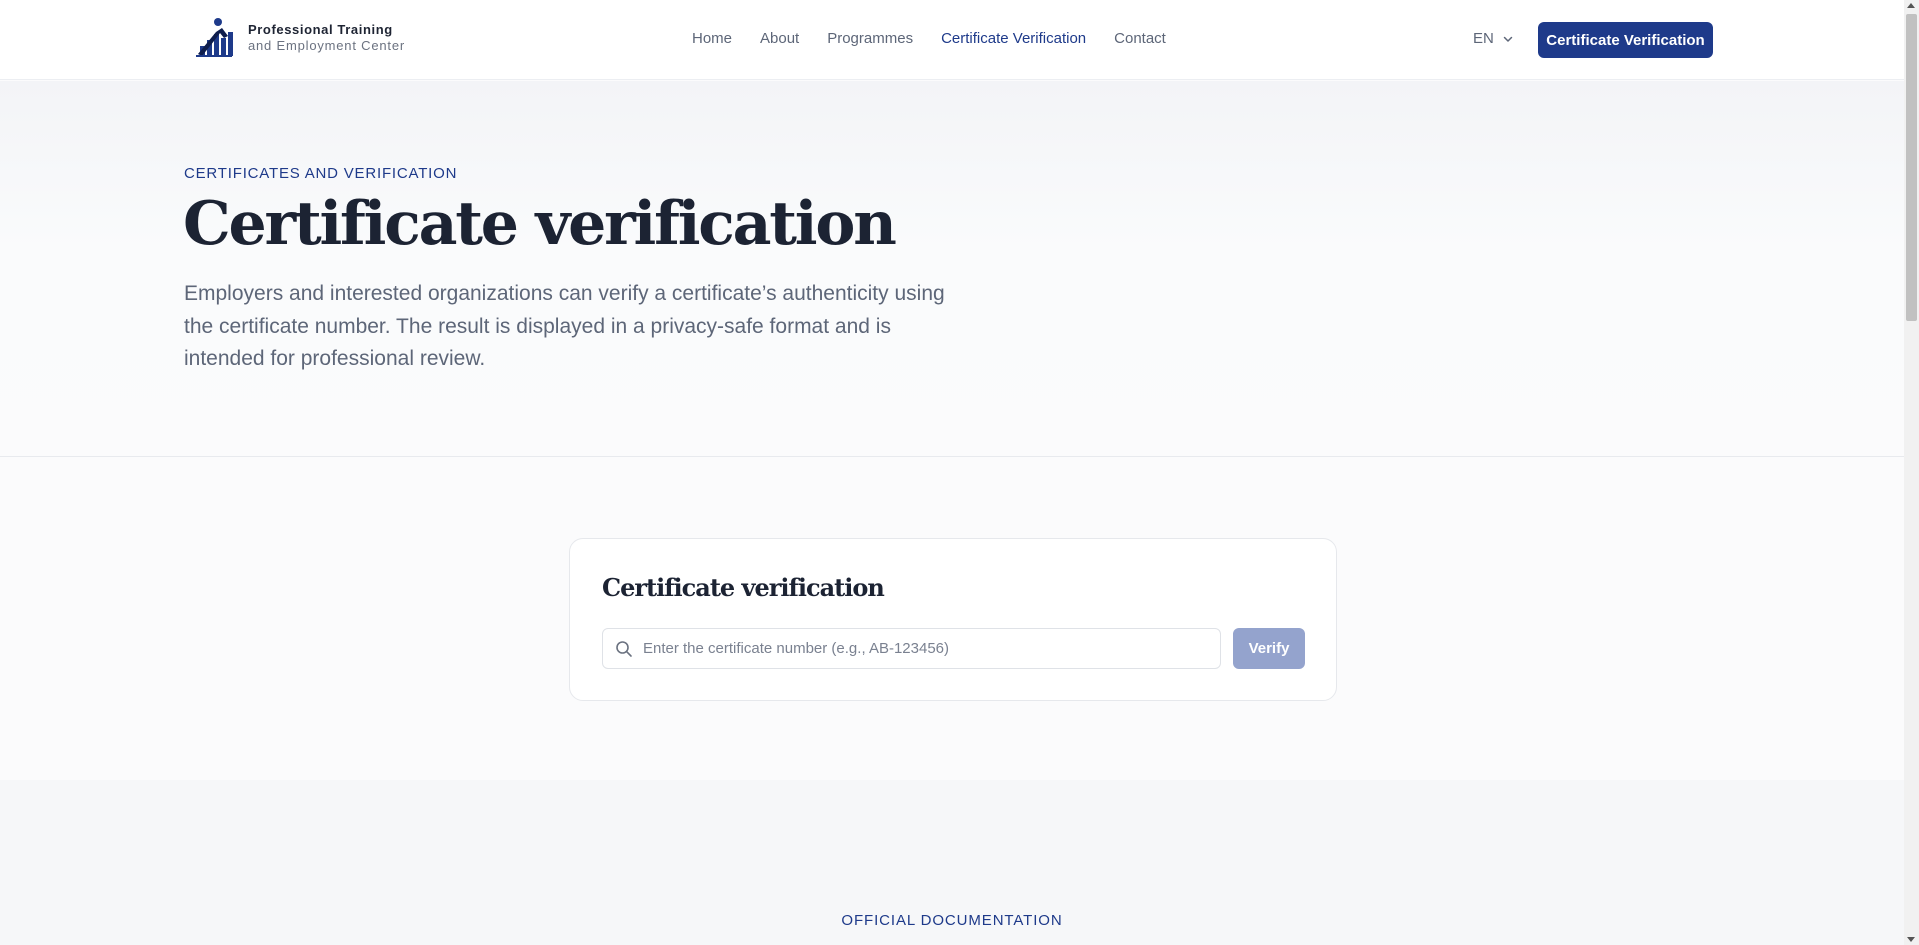  What do you see at coordinates (1911, 167) in the screenshot?
I see `scrollbar-thumb` at bounding box center [1911, 167].